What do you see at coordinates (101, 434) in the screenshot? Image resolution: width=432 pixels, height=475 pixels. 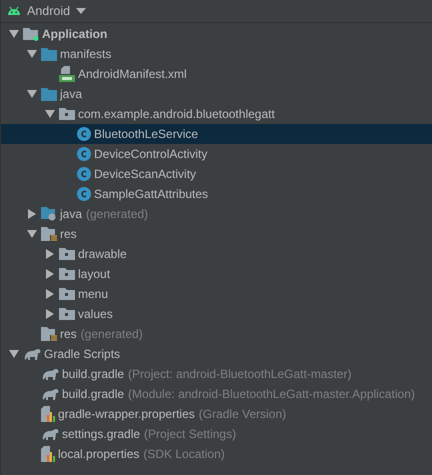 I see `item-label: settings.gradle` at bounding box center [101, 434].